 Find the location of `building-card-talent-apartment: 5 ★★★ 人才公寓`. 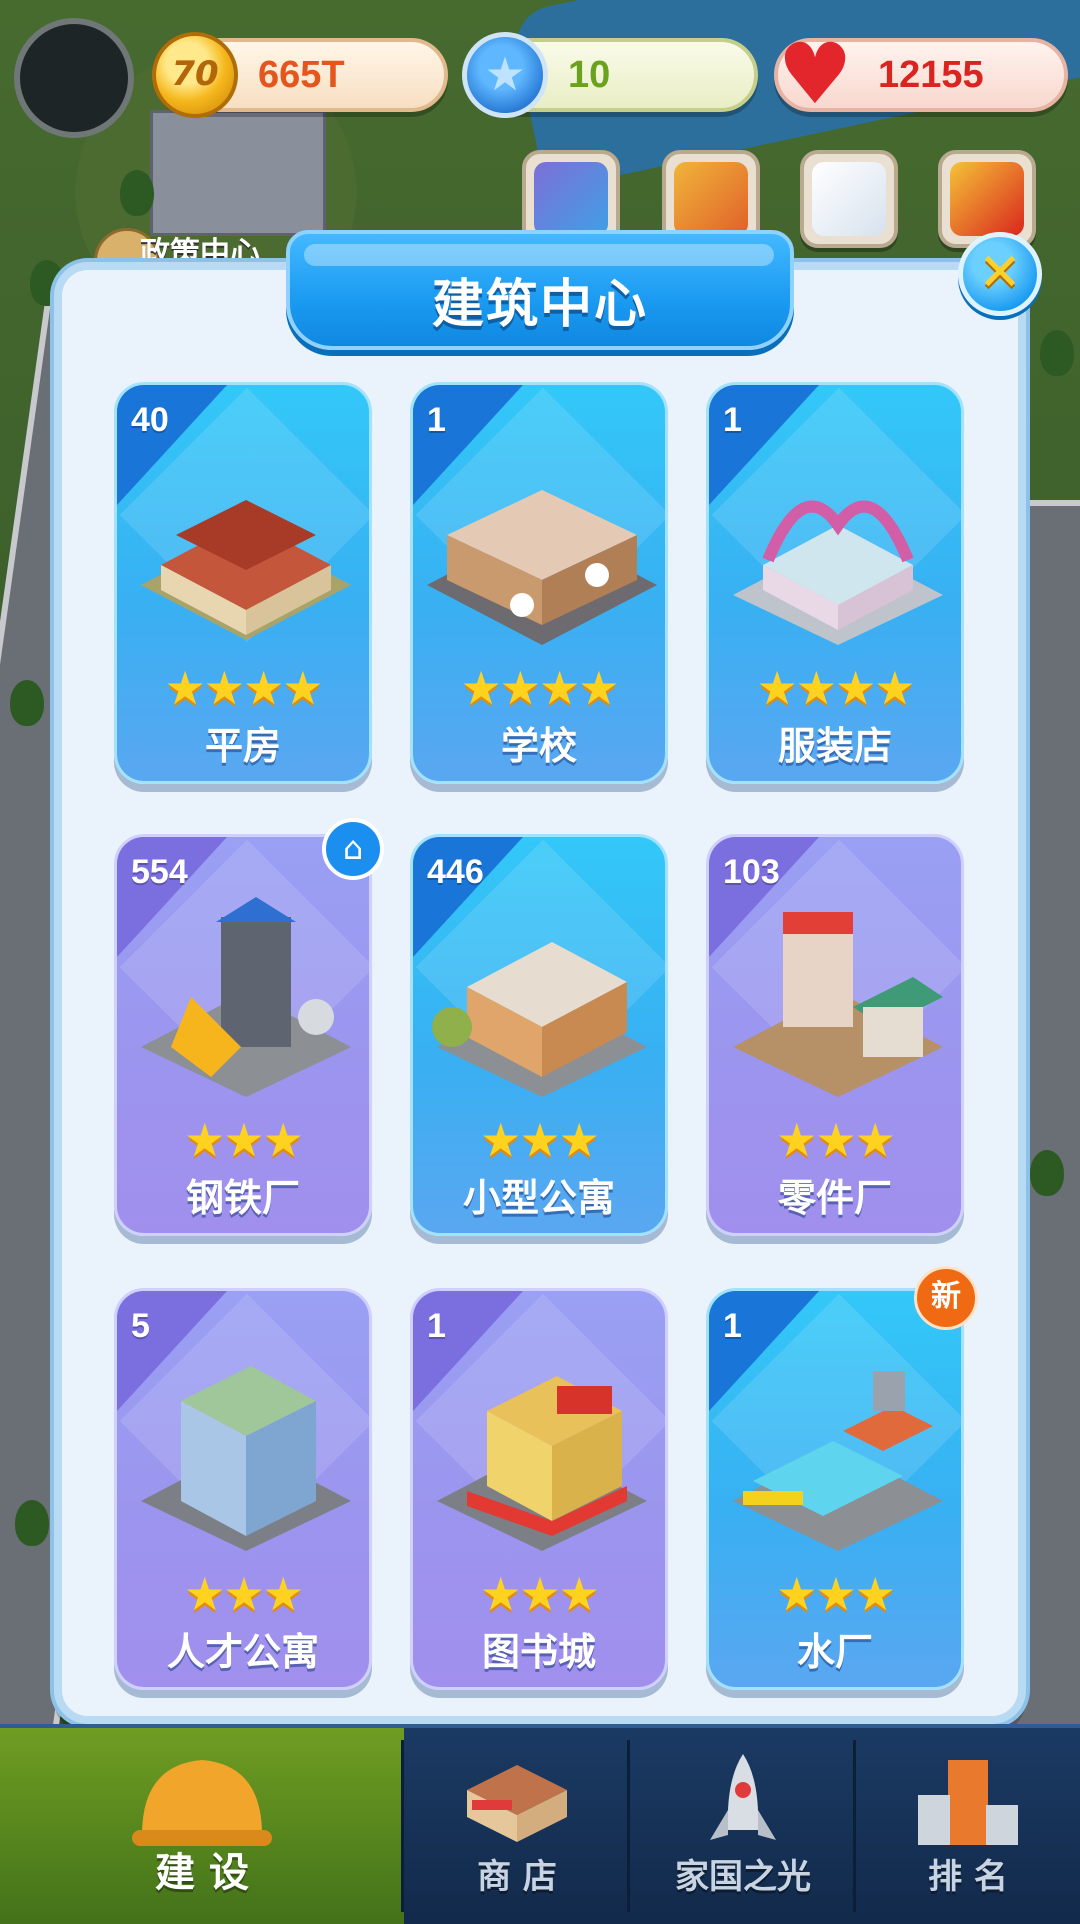

building-card-talent-apartment: 5 ★★★ 人才公寓 is located at coordinates (243, 1489).